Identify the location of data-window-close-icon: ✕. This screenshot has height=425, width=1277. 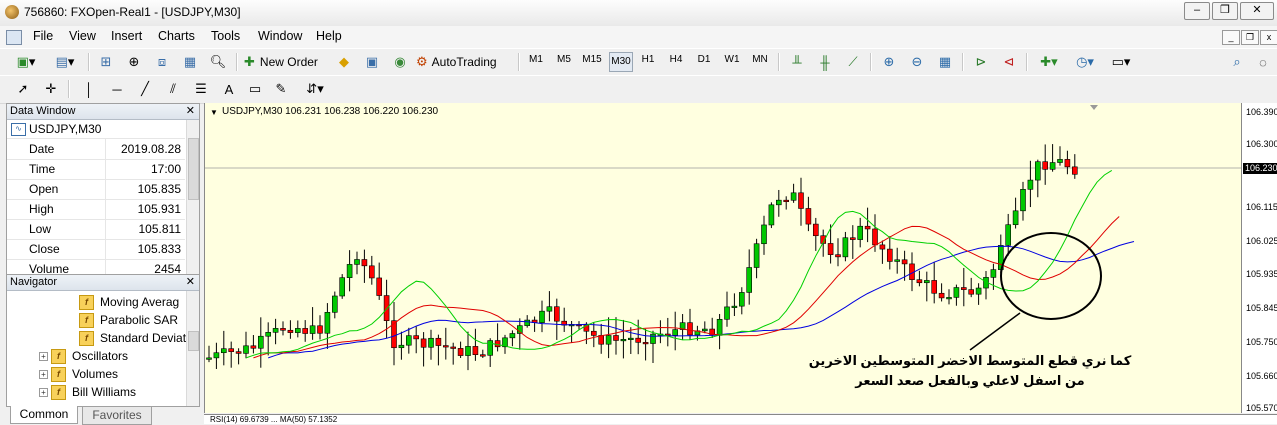
(190, 111).